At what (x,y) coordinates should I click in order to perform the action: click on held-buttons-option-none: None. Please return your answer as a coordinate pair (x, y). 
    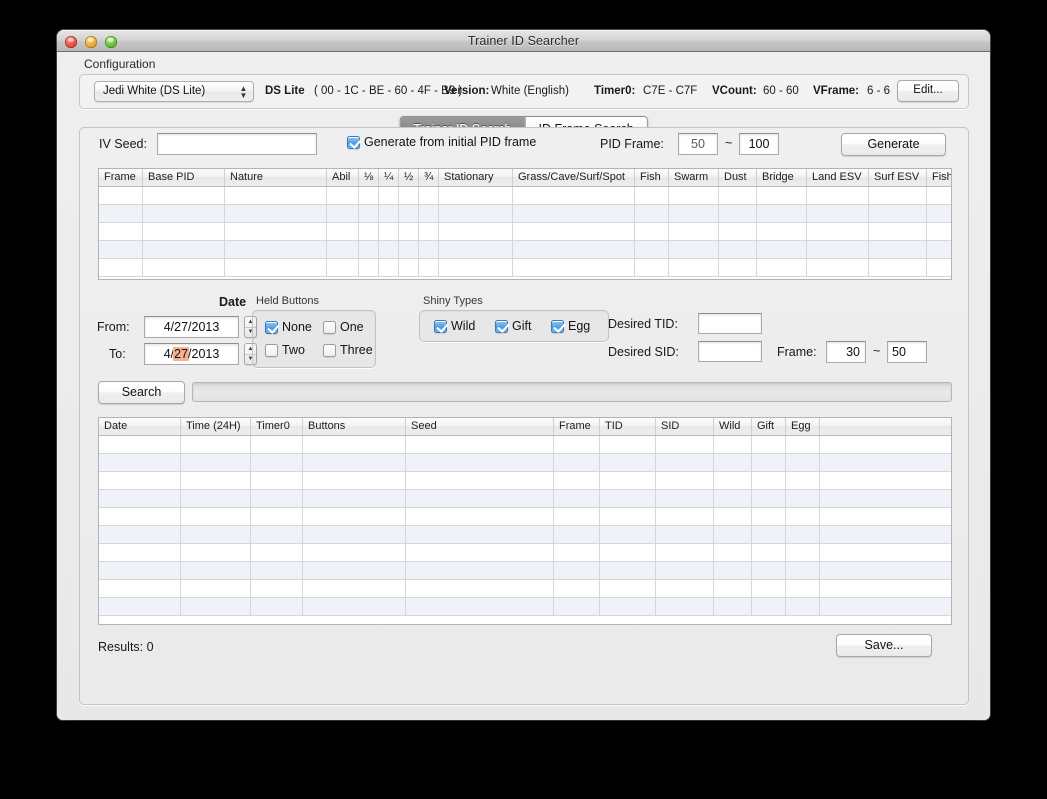
    Looking at the image, I should click on (288, 327).